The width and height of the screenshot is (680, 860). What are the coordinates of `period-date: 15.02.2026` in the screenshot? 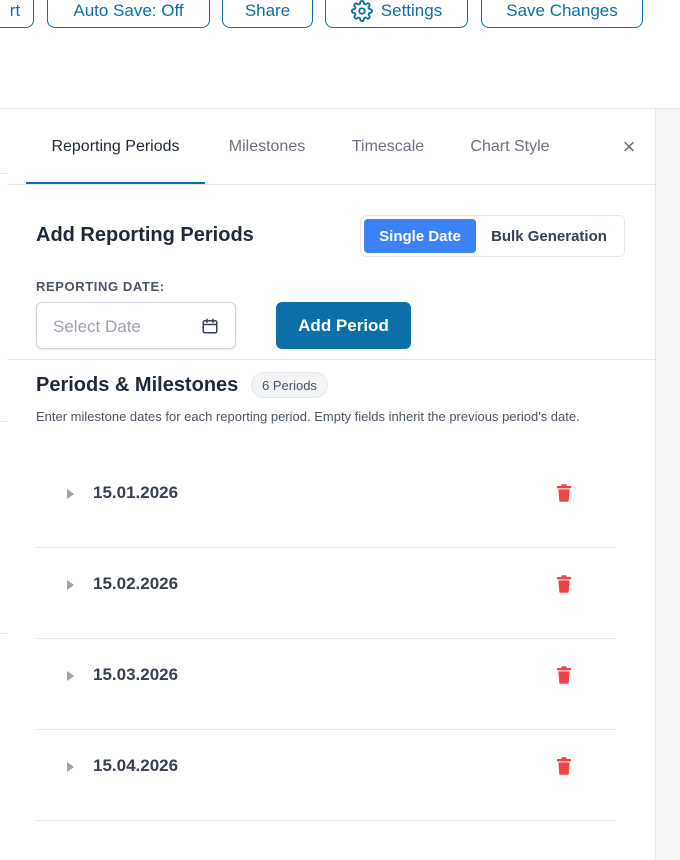 It's located at (136, 583).